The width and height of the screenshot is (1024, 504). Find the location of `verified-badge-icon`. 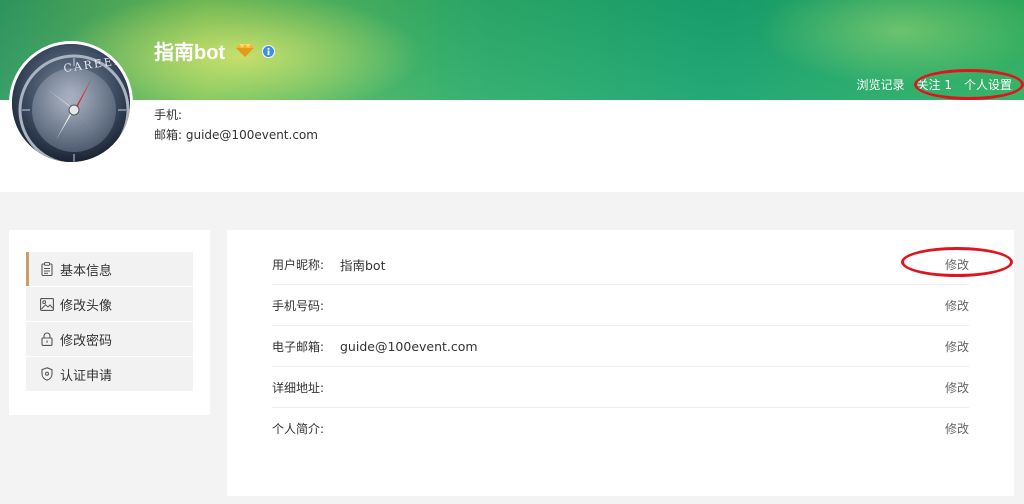

verified-badge-icon is located at coordinates (268, 52).